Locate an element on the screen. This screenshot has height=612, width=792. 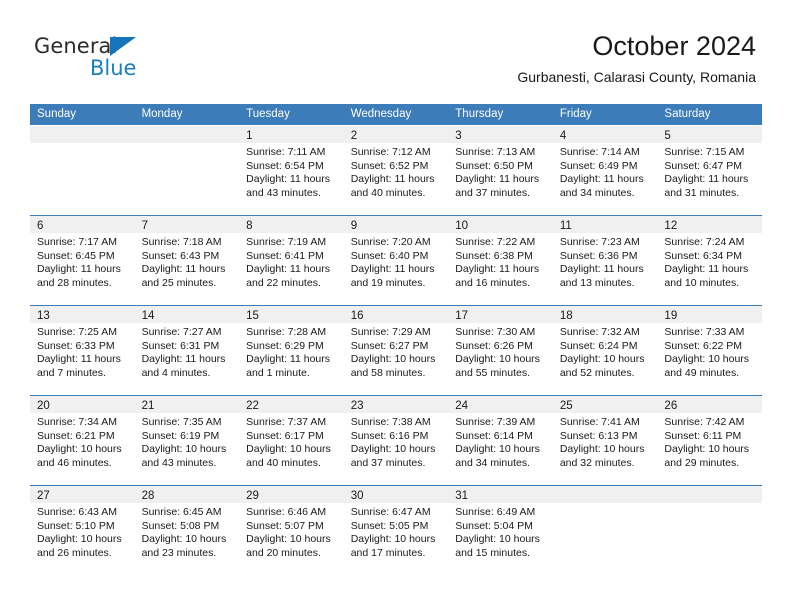
day-number: 19 is located at coordinates (671, 316).